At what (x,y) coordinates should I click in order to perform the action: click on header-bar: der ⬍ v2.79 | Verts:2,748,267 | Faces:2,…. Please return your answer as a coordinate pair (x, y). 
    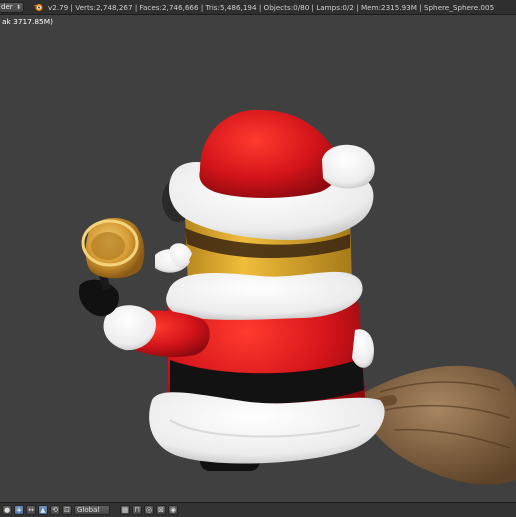
    Looking at the image, I should click on (258, 7).